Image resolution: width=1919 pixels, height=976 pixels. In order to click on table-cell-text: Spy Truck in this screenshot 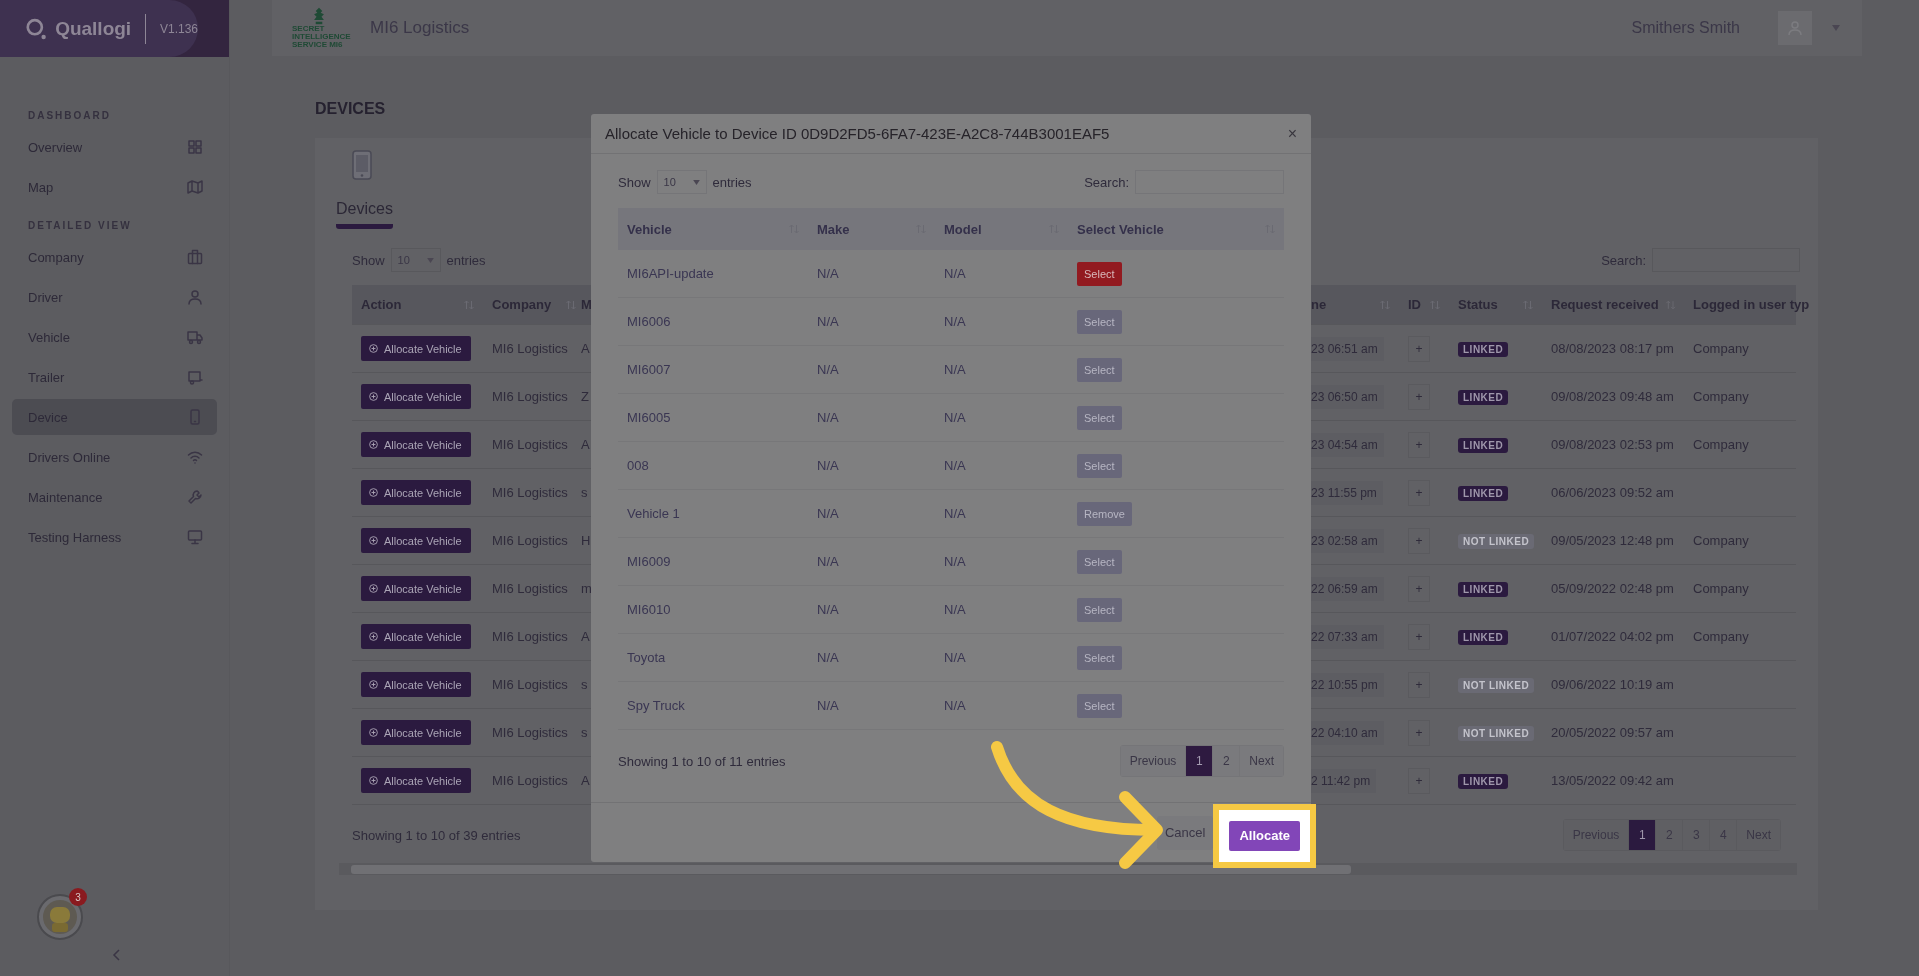, I will do `click(656, 705)`.